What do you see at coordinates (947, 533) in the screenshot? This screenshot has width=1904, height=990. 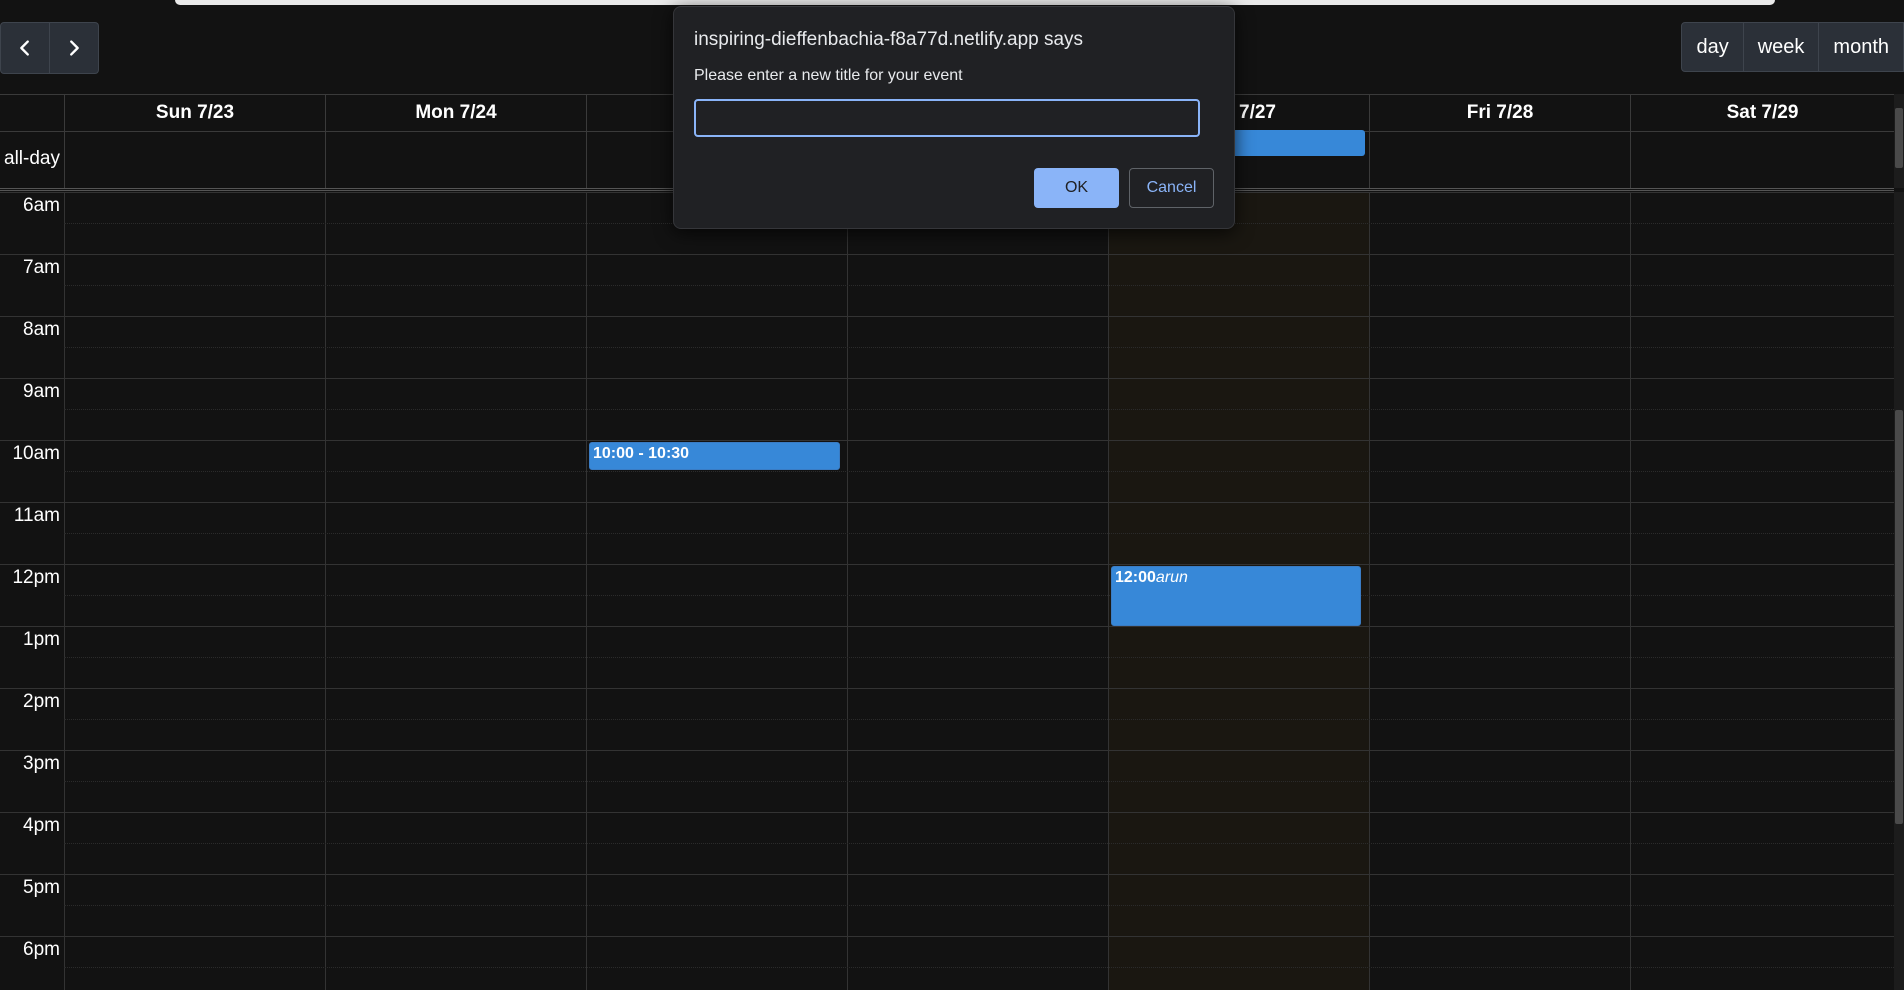 I see `hour-row: 11am` at bounding box center [947, 533].